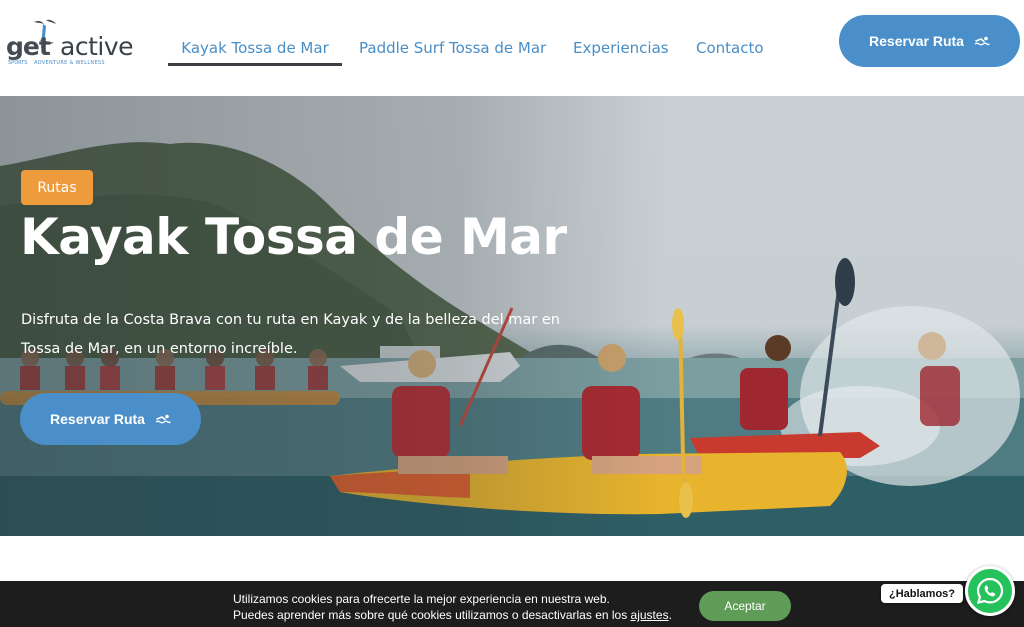 Image resolution: width=1024 pixels, height=627 pixels. I want to click on nav-item-contacto: Contacto, so click(730, 48).